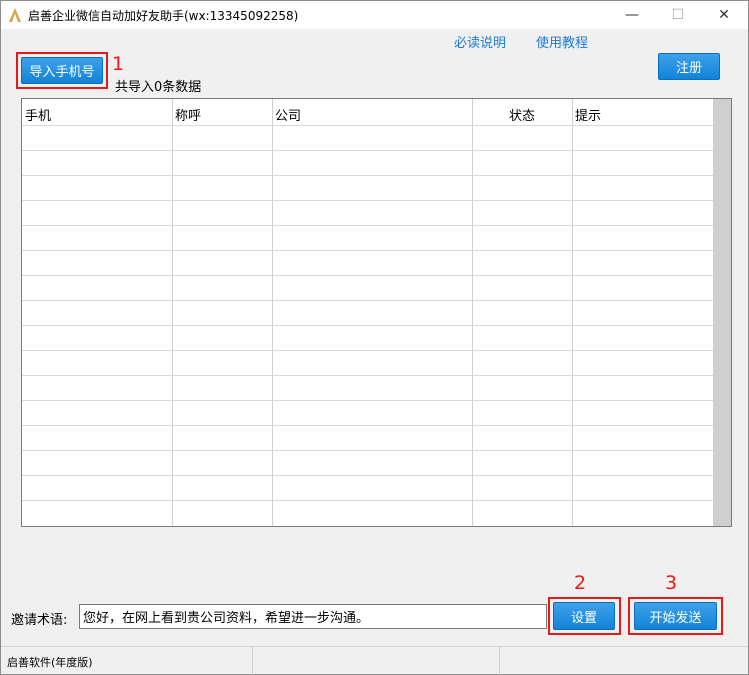 This screenshot has height=675, width=749. Describe the element at coordinates (15, 15) in the screenshot. I see `app-logo-icon` at that location.